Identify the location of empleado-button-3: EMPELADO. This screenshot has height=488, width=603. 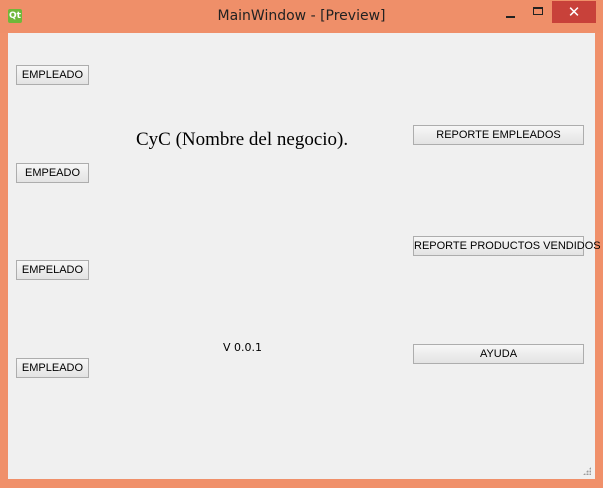
(52, 270).